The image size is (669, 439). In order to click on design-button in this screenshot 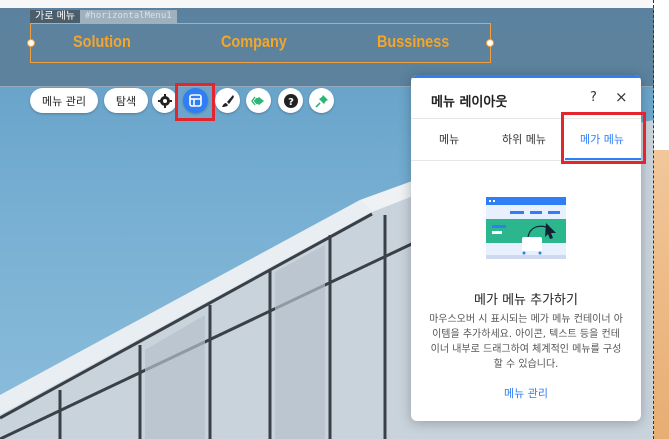, I will do `click(227, 100)`.